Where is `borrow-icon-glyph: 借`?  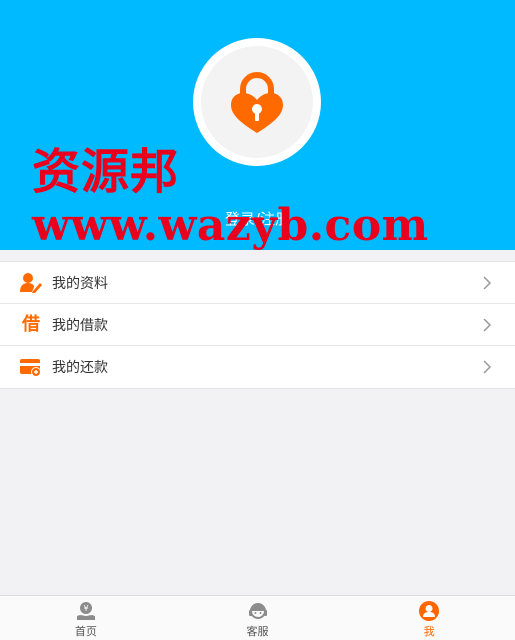
borrow-icon-glyph: 借 is located at coordinates (31, 324).